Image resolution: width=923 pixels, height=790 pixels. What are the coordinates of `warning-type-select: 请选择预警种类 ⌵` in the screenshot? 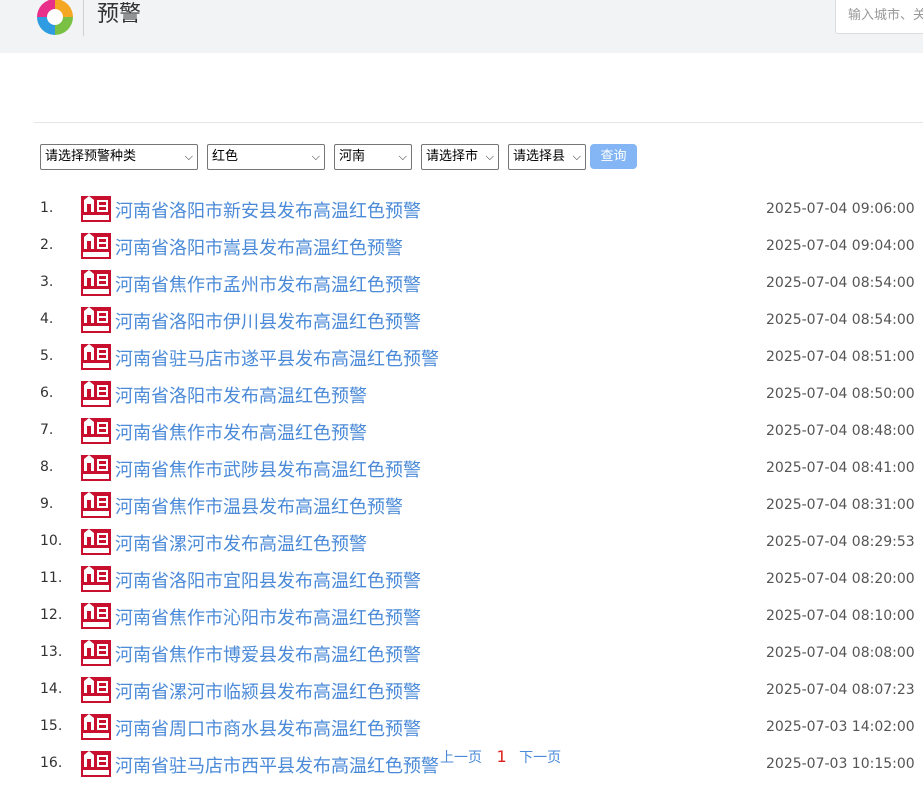 It's located at (119, 157).